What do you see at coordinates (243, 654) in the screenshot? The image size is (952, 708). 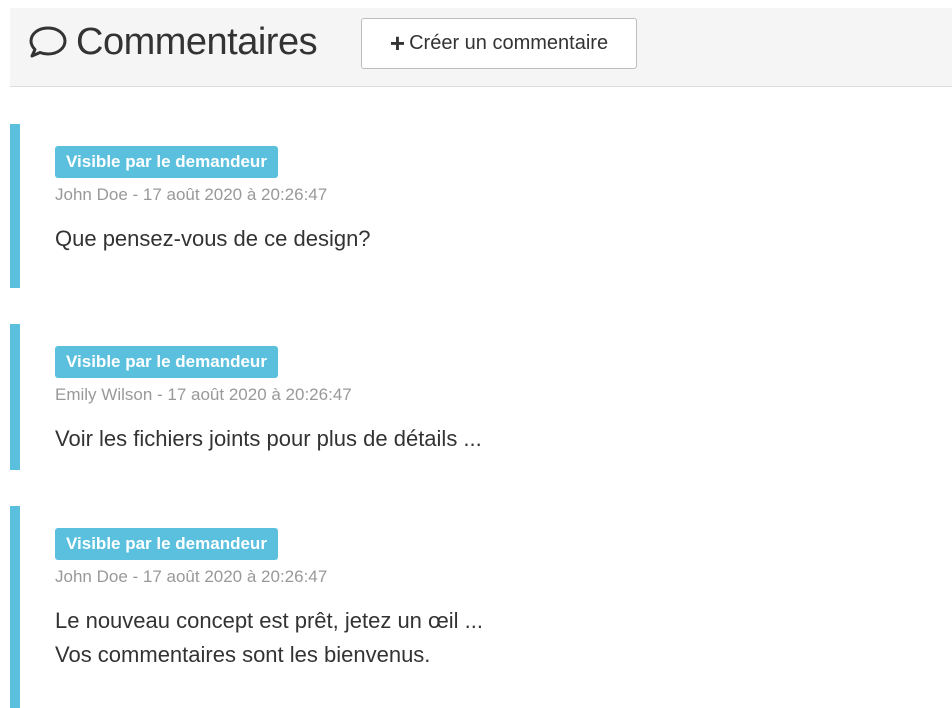 I see `comment-line: Vos commentaires sont les bienvenus.` at bounding box center [243, 654].